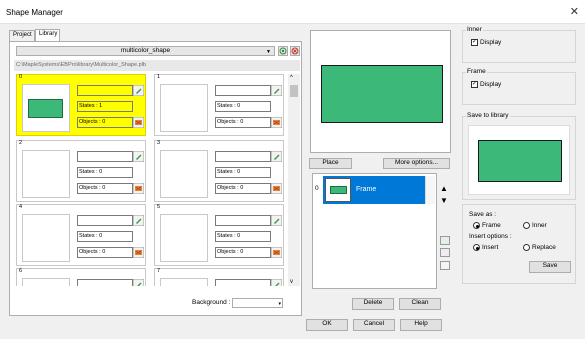  Describe the element at coordinates (574, 11) in the screenshot. I see `close-icon: ✕` at that location.